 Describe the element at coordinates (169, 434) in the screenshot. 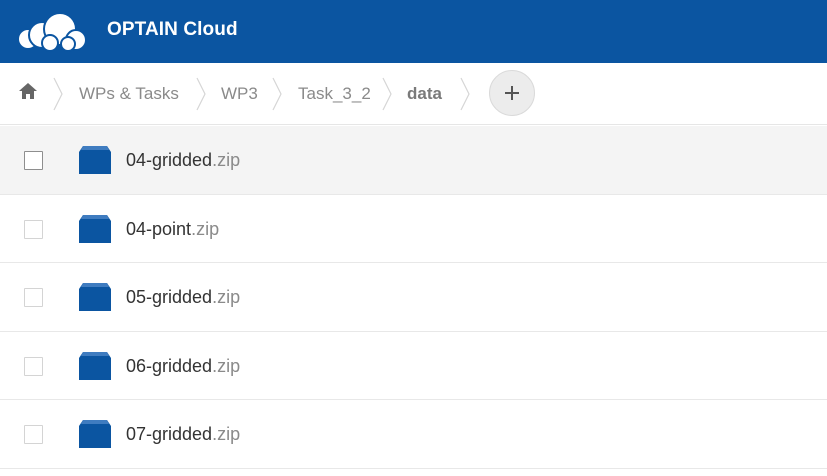

I see `file-basename: 07-gridded` at that location.